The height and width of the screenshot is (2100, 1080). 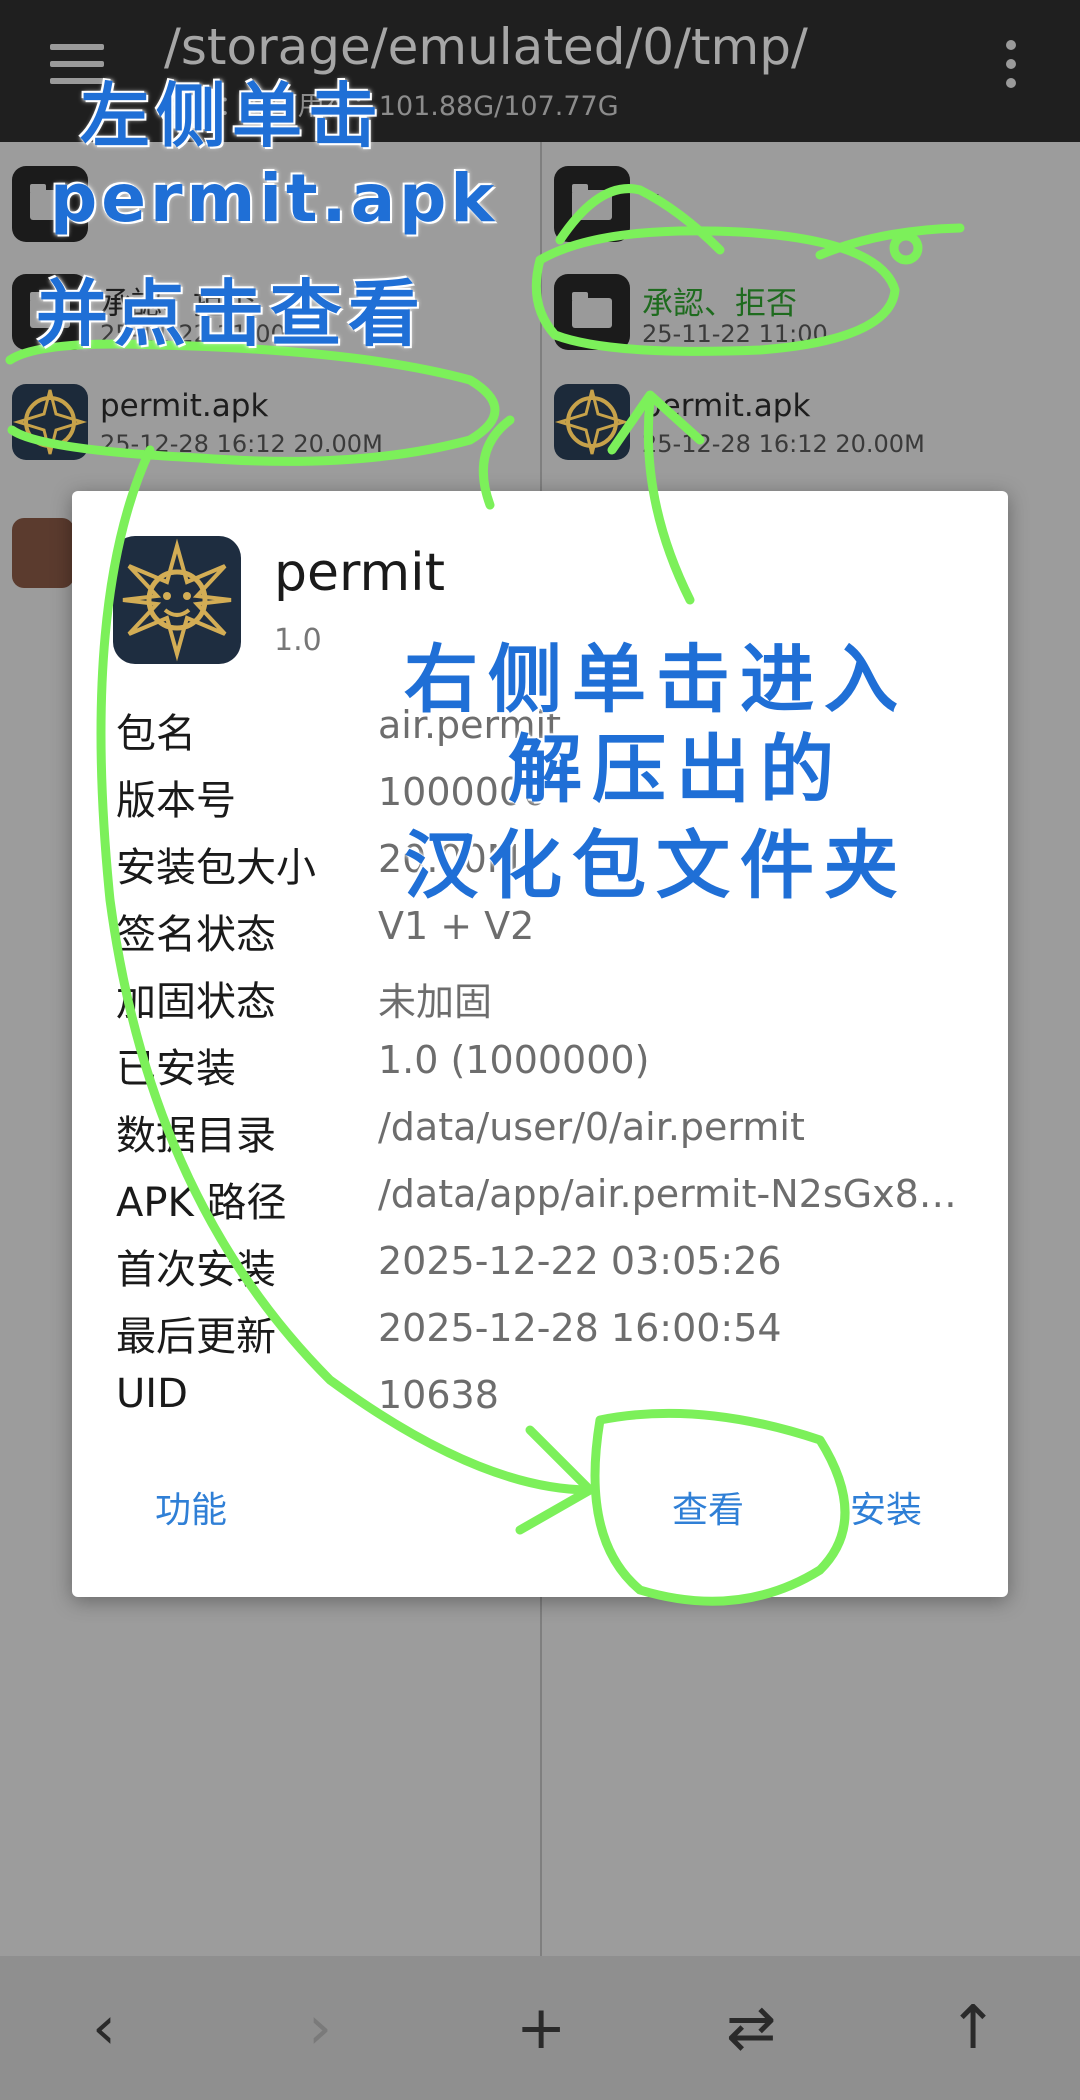 I want to click on plus-icon: +, so click(x=541, y=2028).